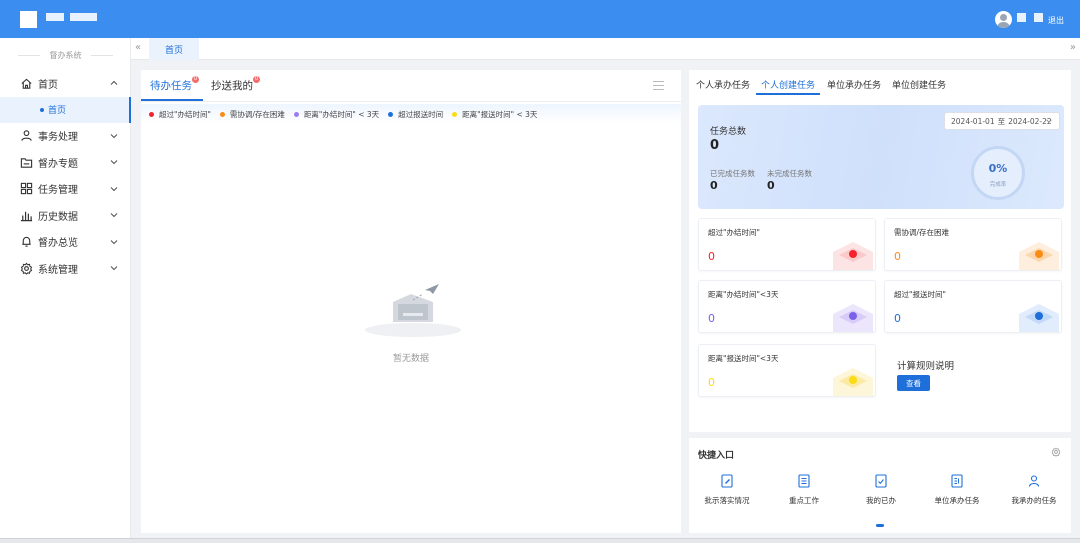  I want to click on page-tab-bar: « 首页 », so click(605, 49).